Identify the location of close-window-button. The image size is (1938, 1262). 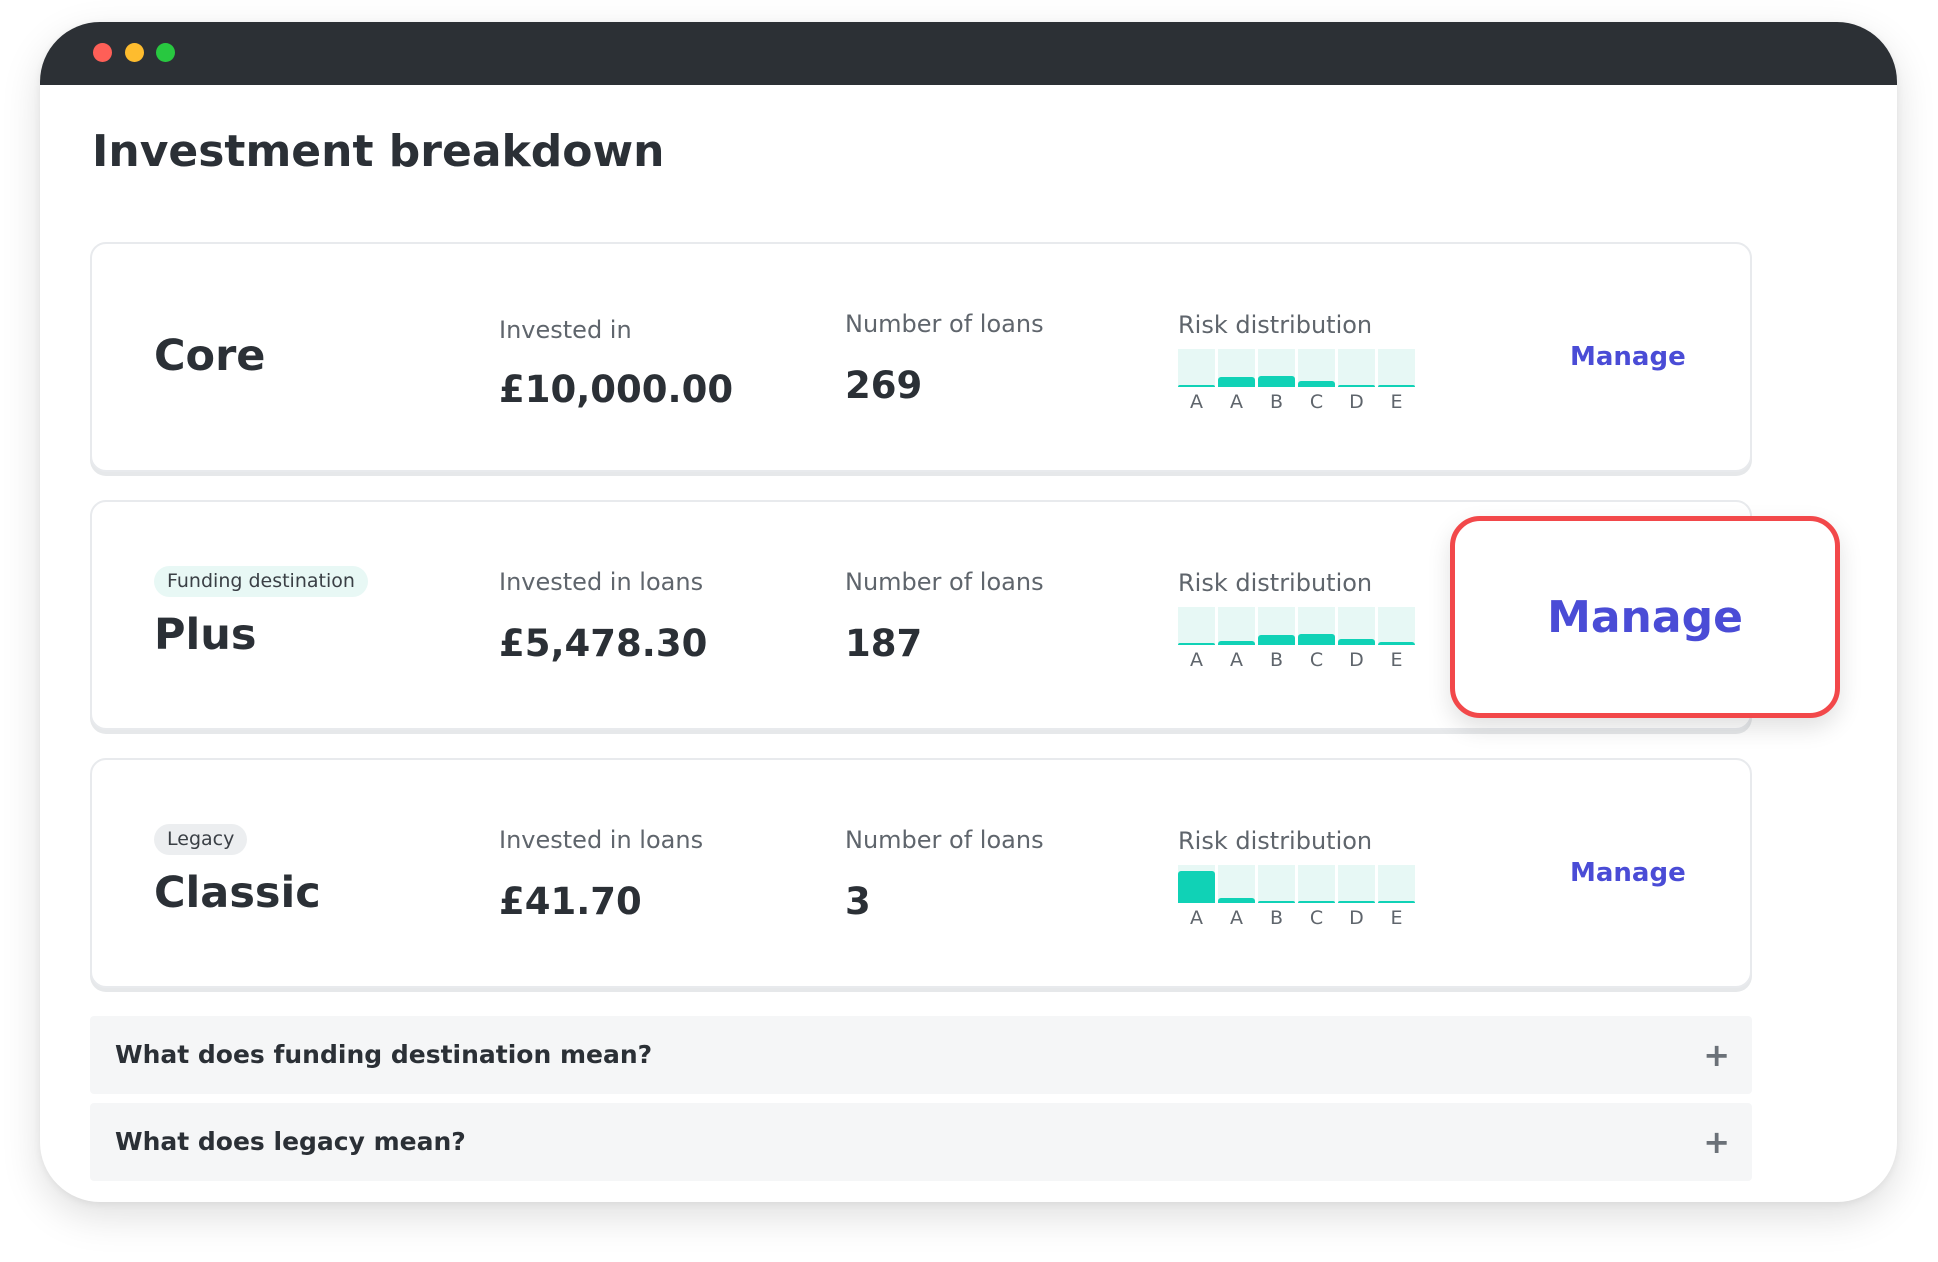
(102, 52).